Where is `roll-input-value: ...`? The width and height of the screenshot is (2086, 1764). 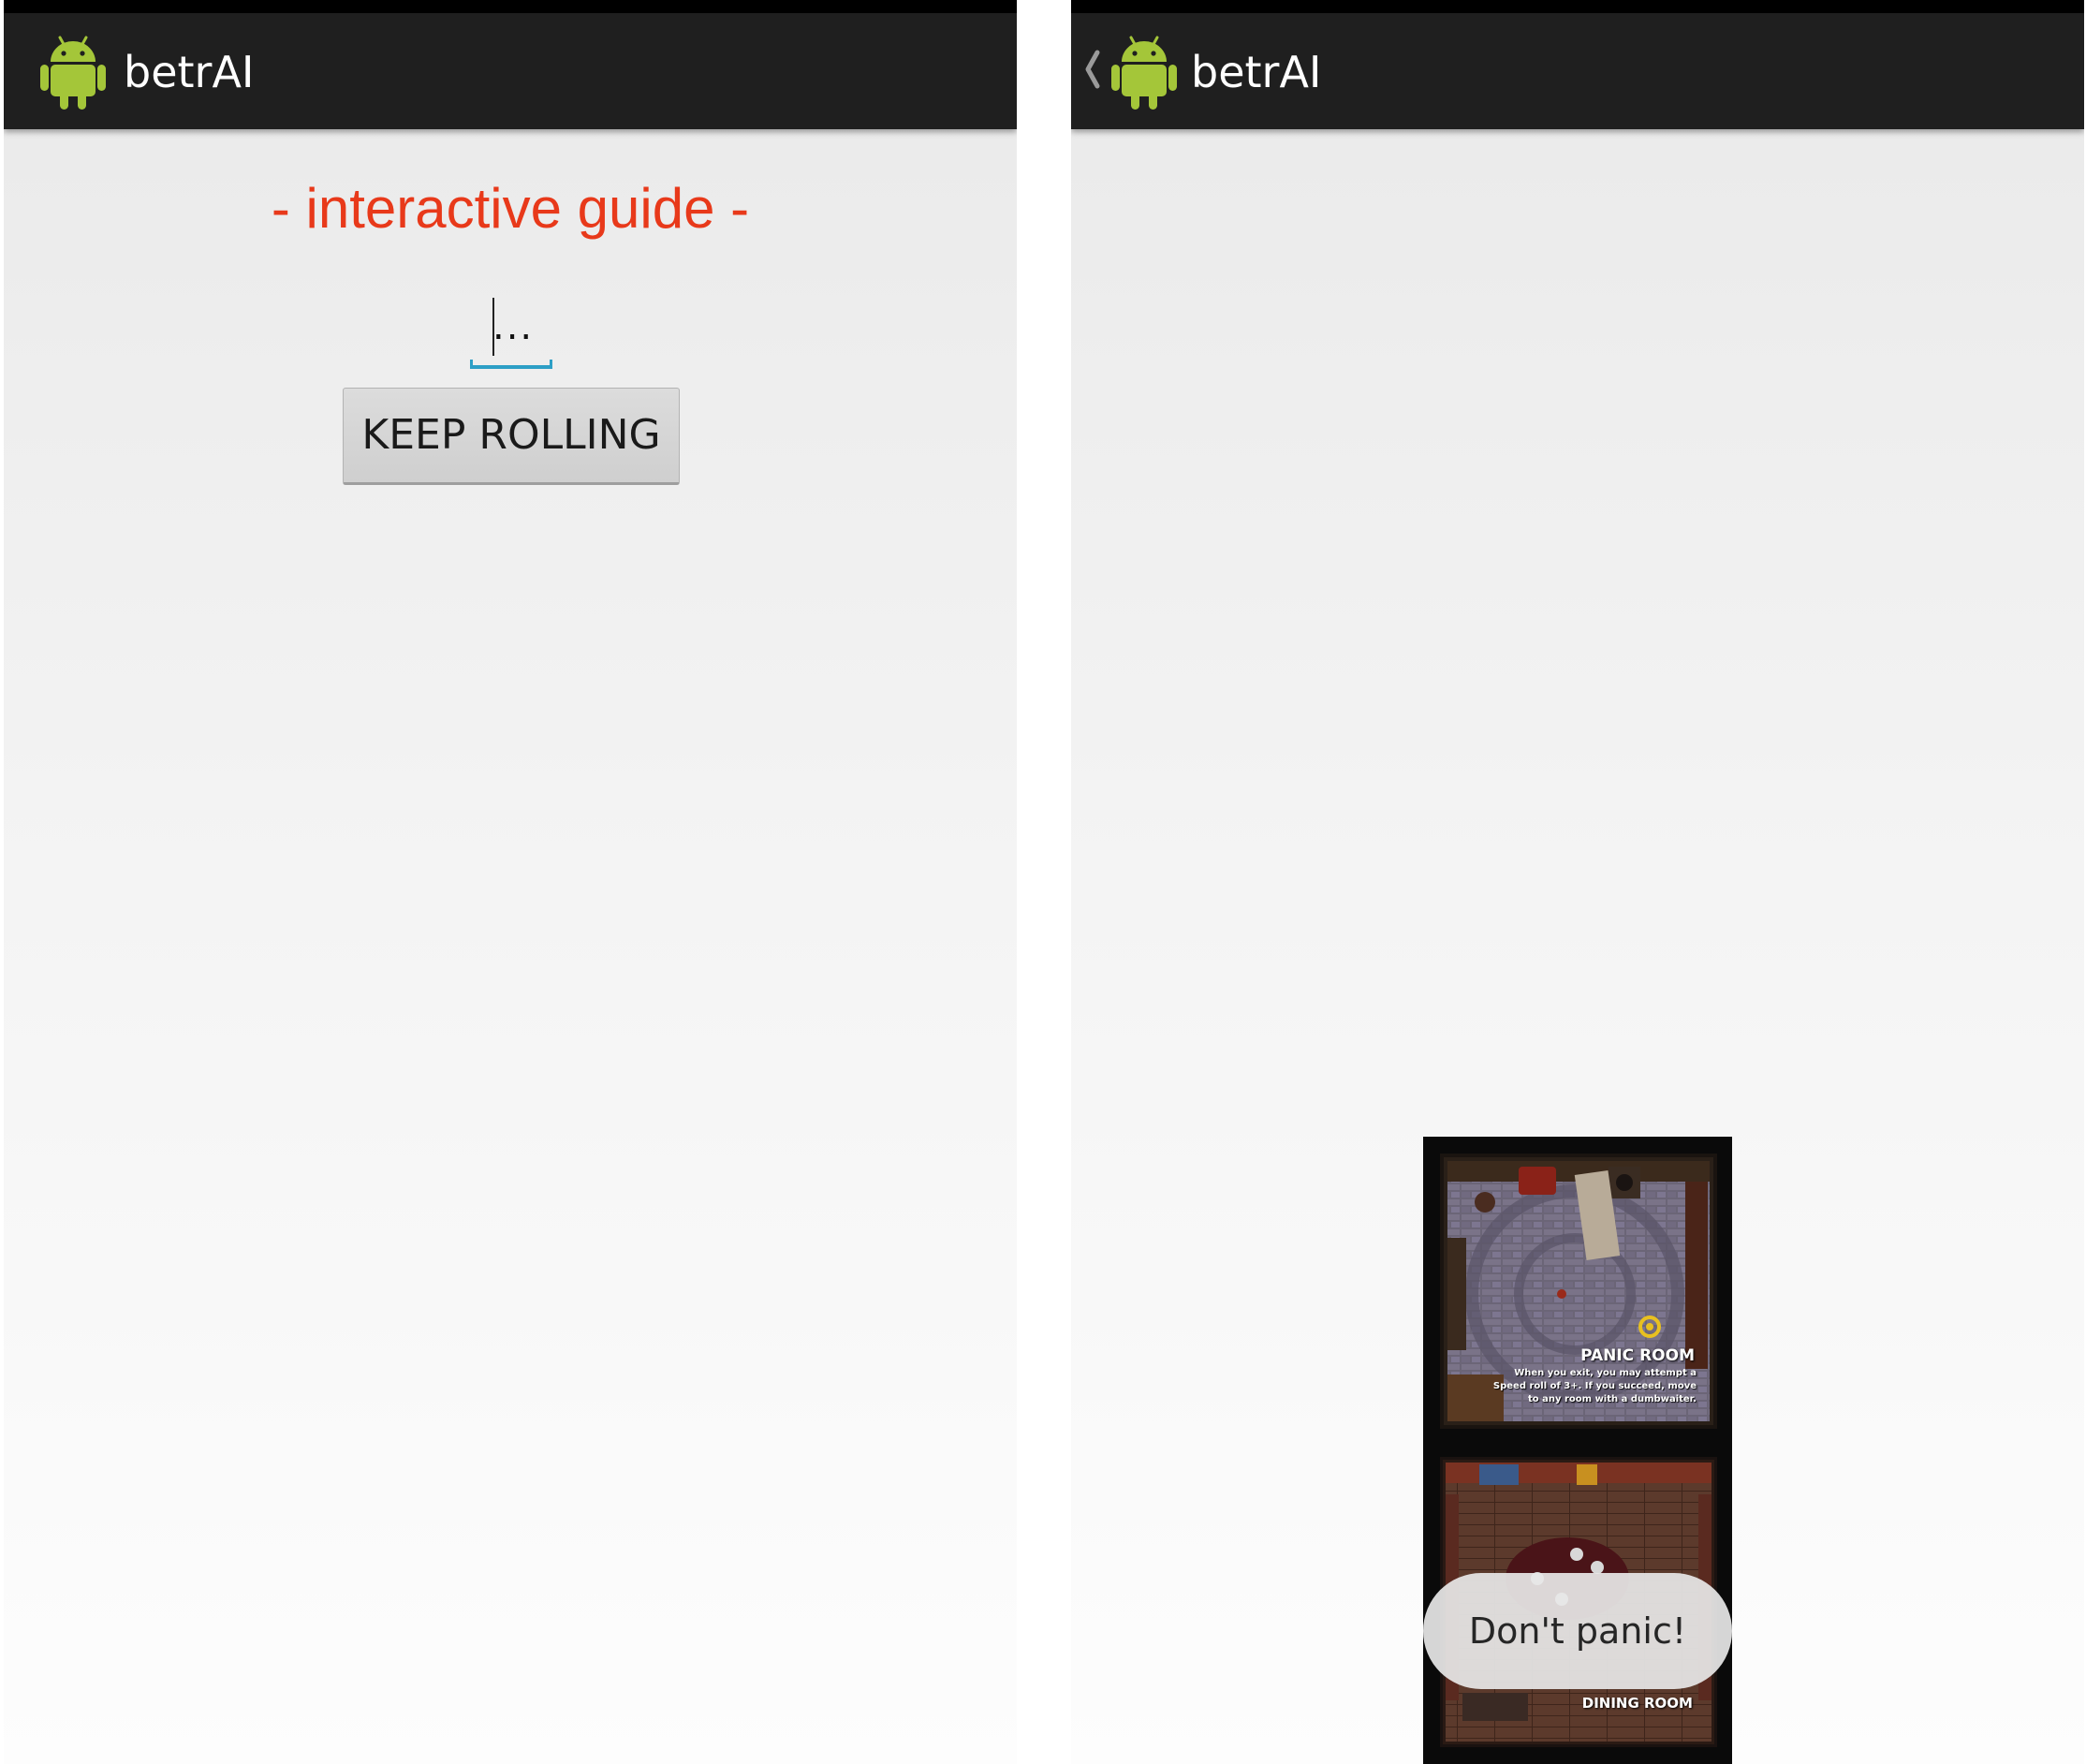
roll-input-value: ... is located at coordinates (513, 326).